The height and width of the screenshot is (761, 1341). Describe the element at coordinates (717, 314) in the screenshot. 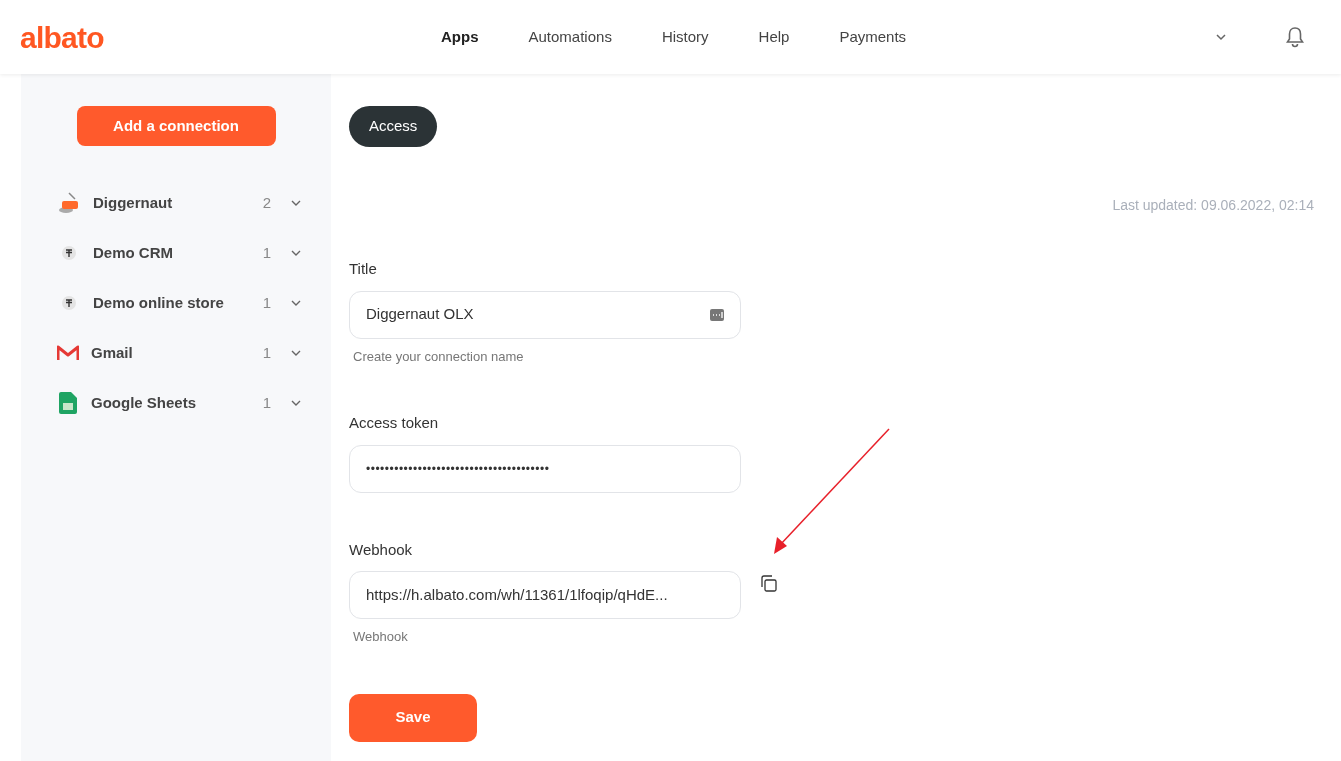

I see `ellipsis-icon` at that location.